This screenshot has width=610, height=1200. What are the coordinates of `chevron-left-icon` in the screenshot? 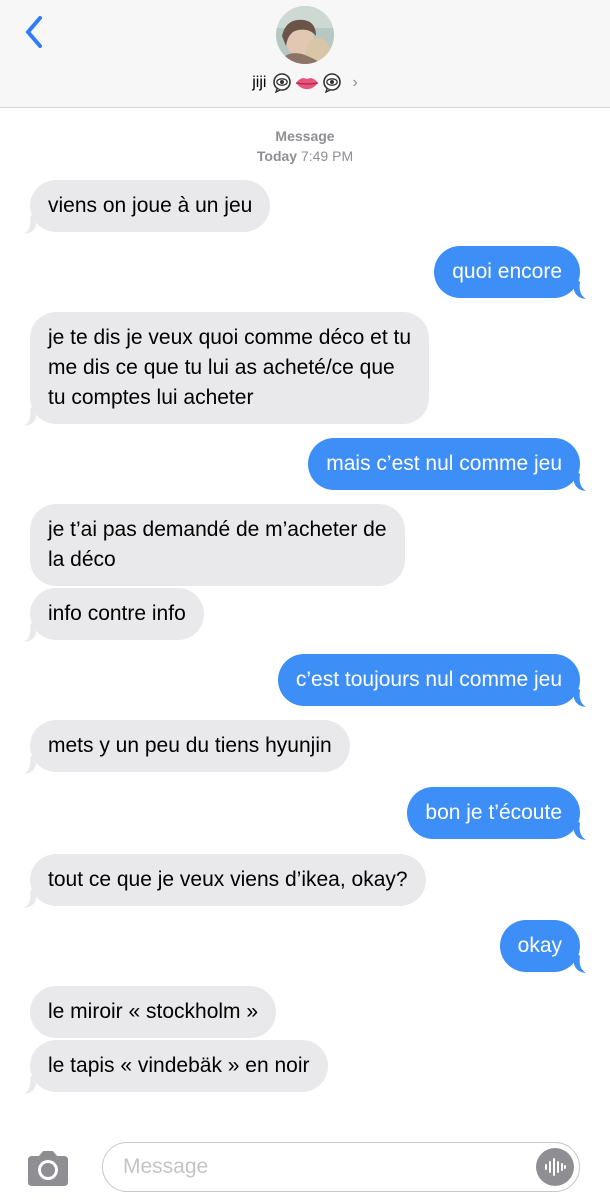 It's located at (34, 32).